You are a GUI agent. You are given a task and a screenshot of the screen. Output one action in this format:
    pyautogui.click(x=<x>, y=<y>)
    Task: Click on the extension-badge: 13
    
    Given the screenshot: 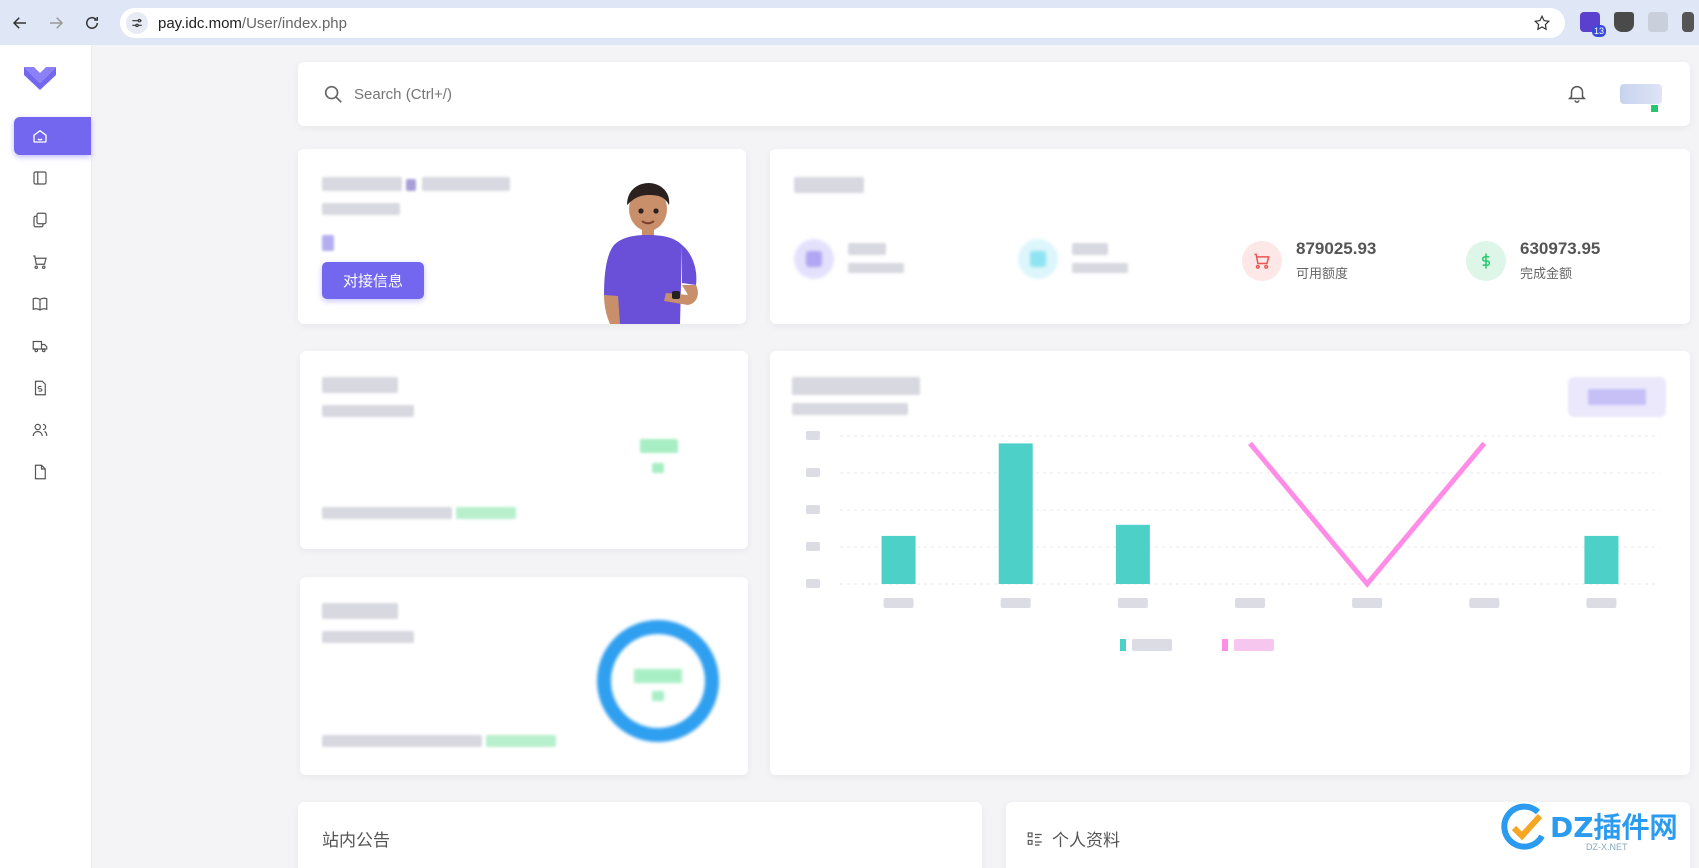 What is the action you would take?
    pyautogui.click(x=1598, y=31)
    